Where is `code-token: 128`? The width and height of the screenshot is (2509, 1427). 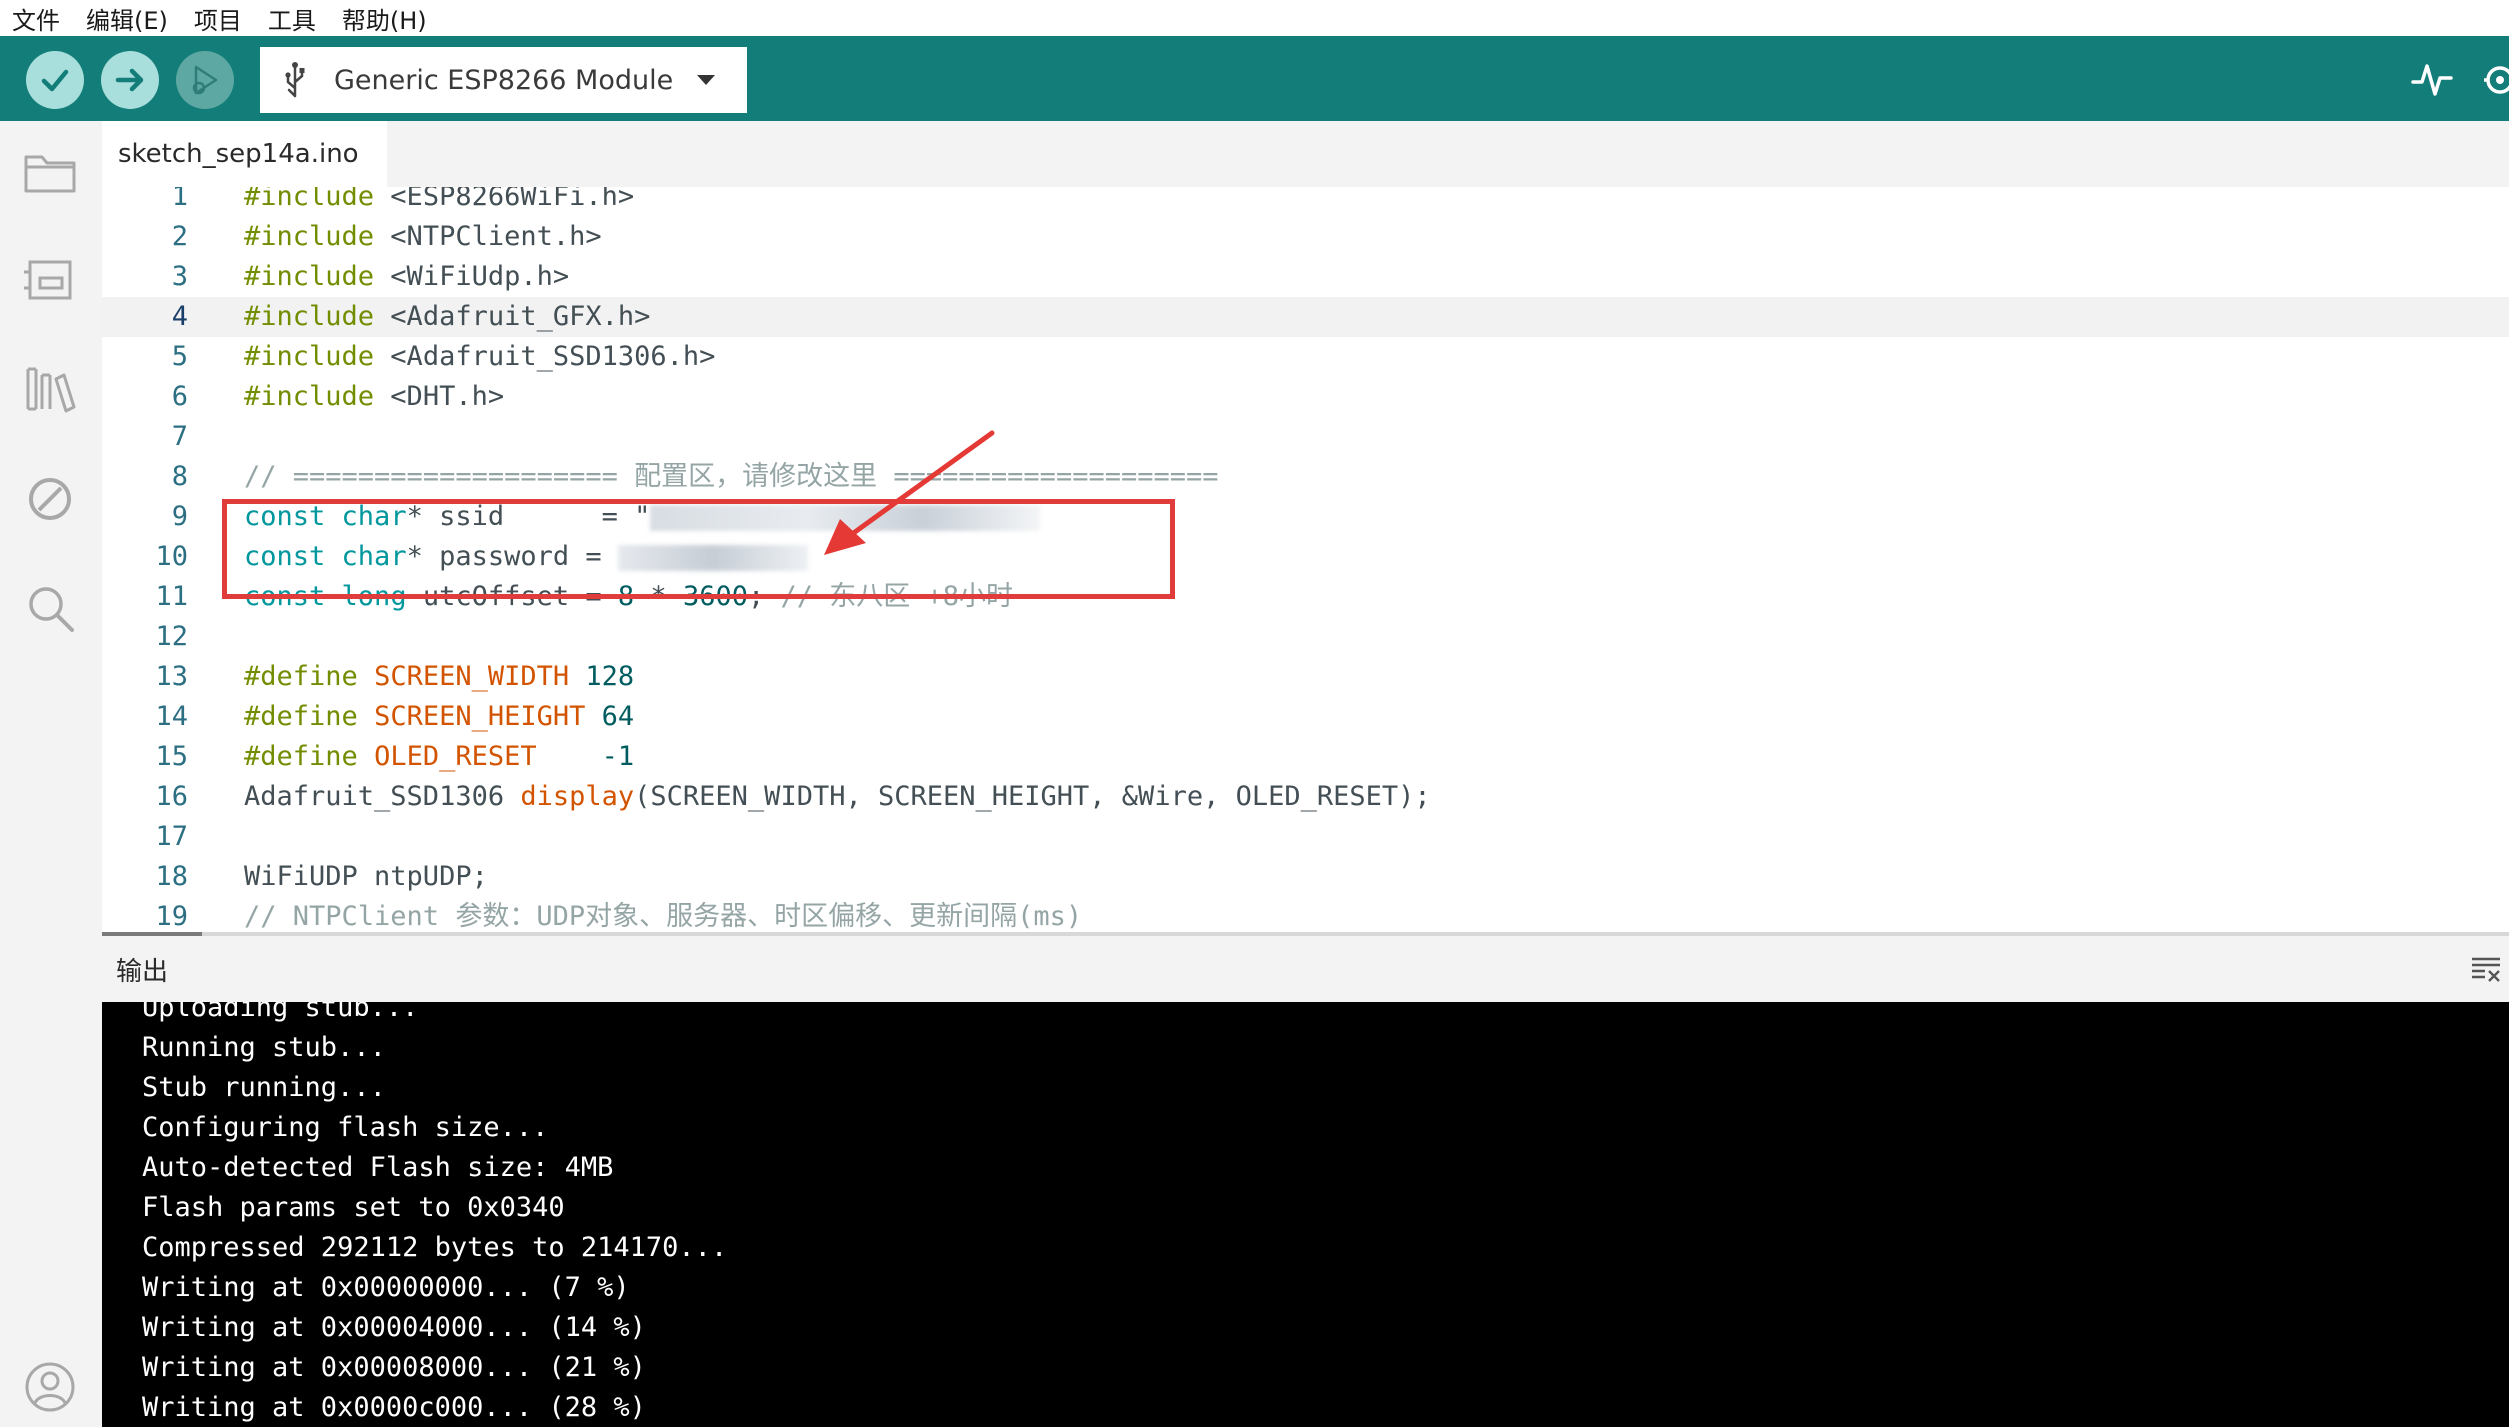 code-token: 128 is located at coordinates (610, 676).